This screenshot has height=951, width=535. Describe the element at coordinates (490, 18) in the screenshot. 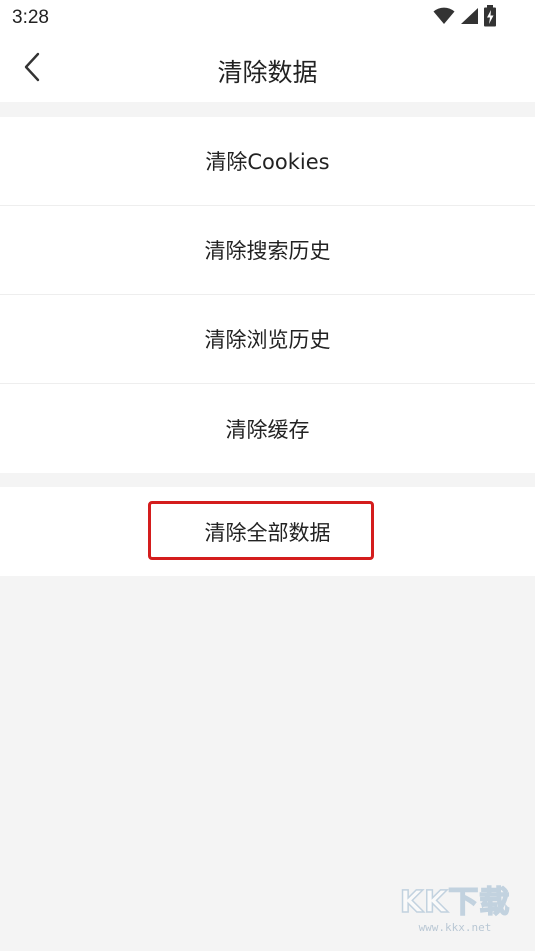

I see `battery-charging-icon` at that location.